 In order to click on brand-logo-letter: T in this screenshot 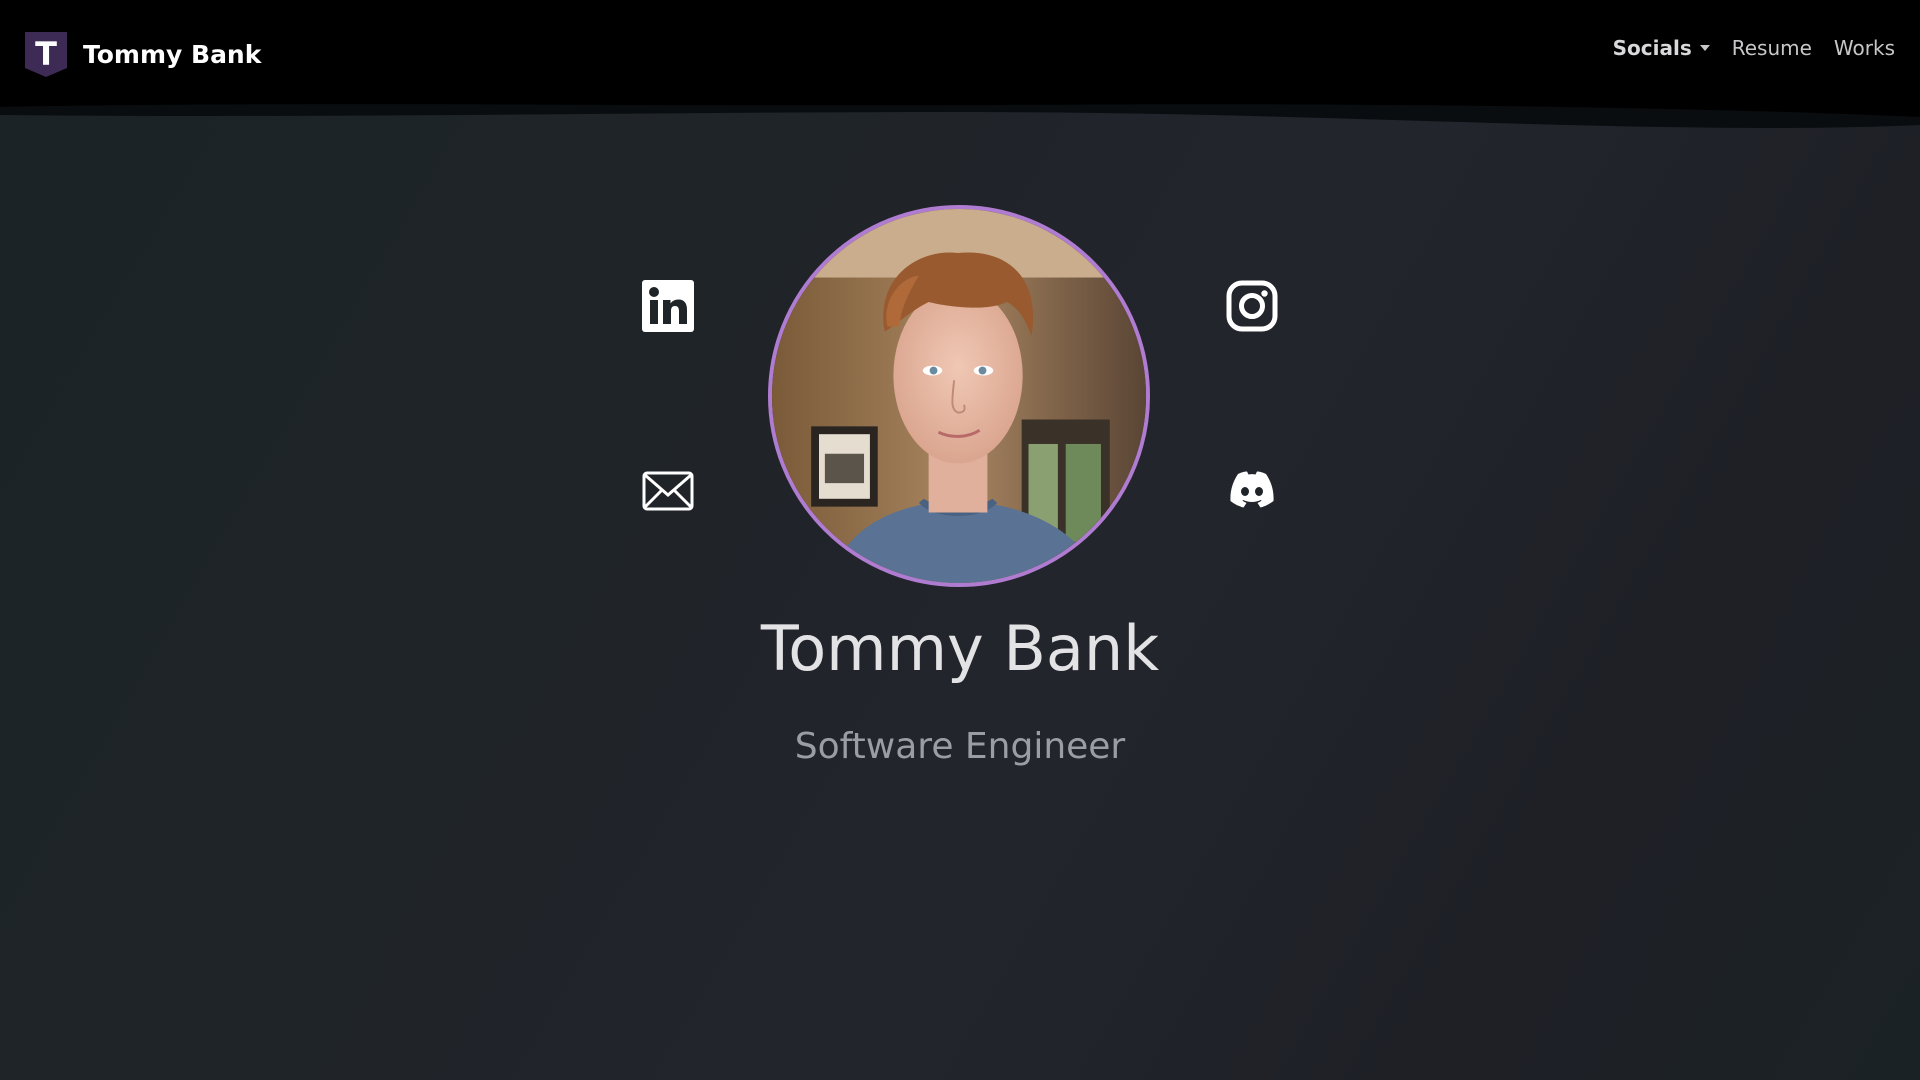, I will do `click(46, 54)`.